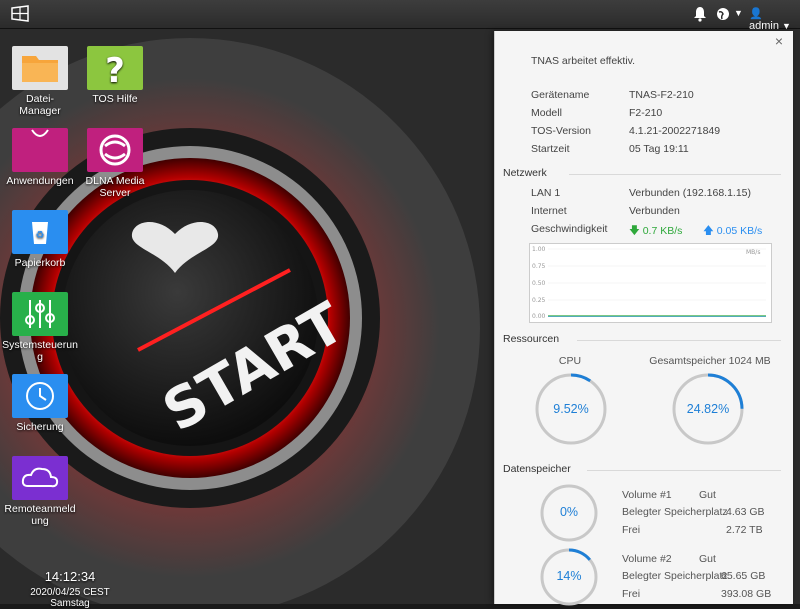  I want to click on volume1-used-key: Belegter Speicherplatz, so click(675, 512).